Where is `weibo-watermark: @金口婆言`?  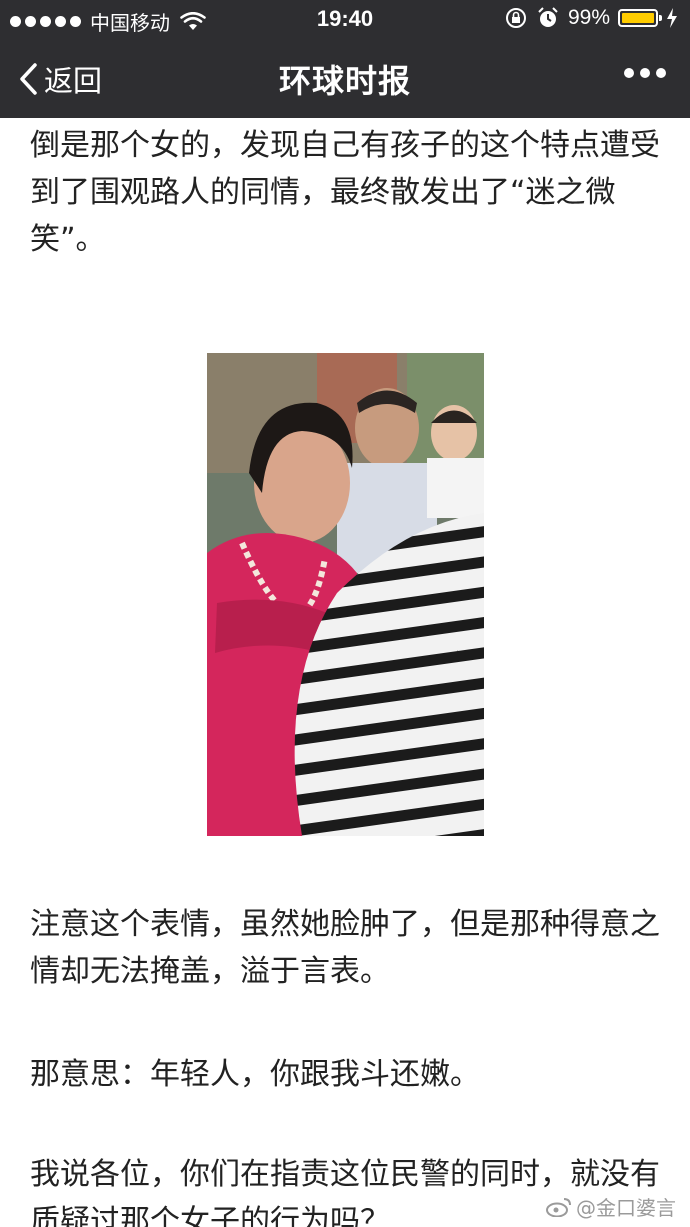
weibo-watermark: @金口婆言 is located at coordinates (611, 1206).